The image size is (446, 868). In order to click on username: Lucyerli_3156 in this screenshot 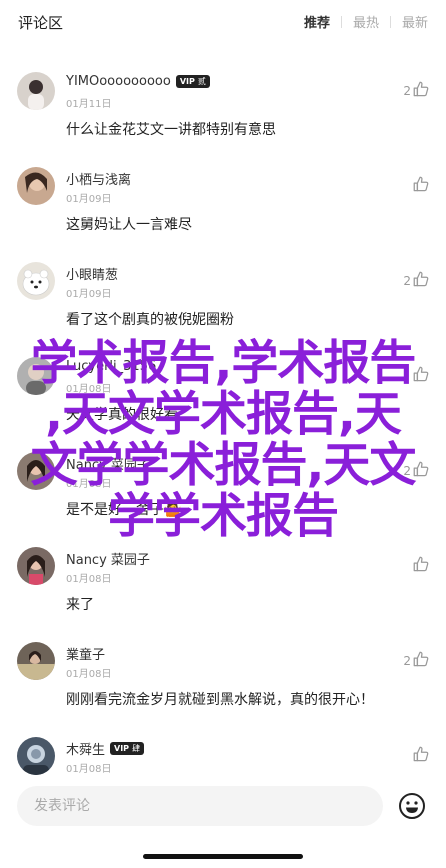, I will do `click(111, 366)`.